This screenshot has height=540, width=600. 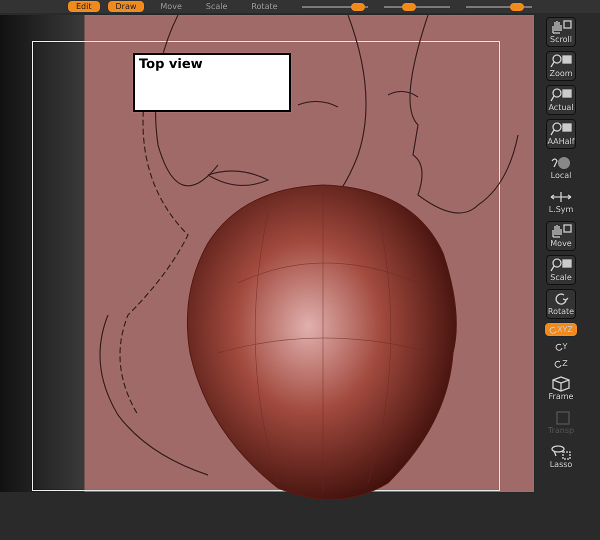 I want to click on toolbar-button: Move, so click(x=561, y=236).